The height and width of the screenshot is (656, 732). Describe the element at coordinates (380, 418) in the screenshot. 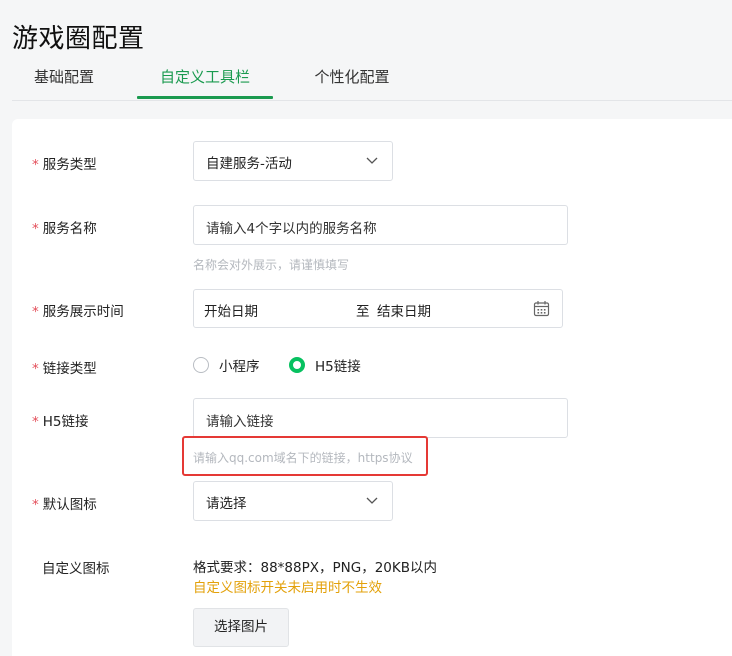

I see `h5-link-input: 请输入链接` at that location.